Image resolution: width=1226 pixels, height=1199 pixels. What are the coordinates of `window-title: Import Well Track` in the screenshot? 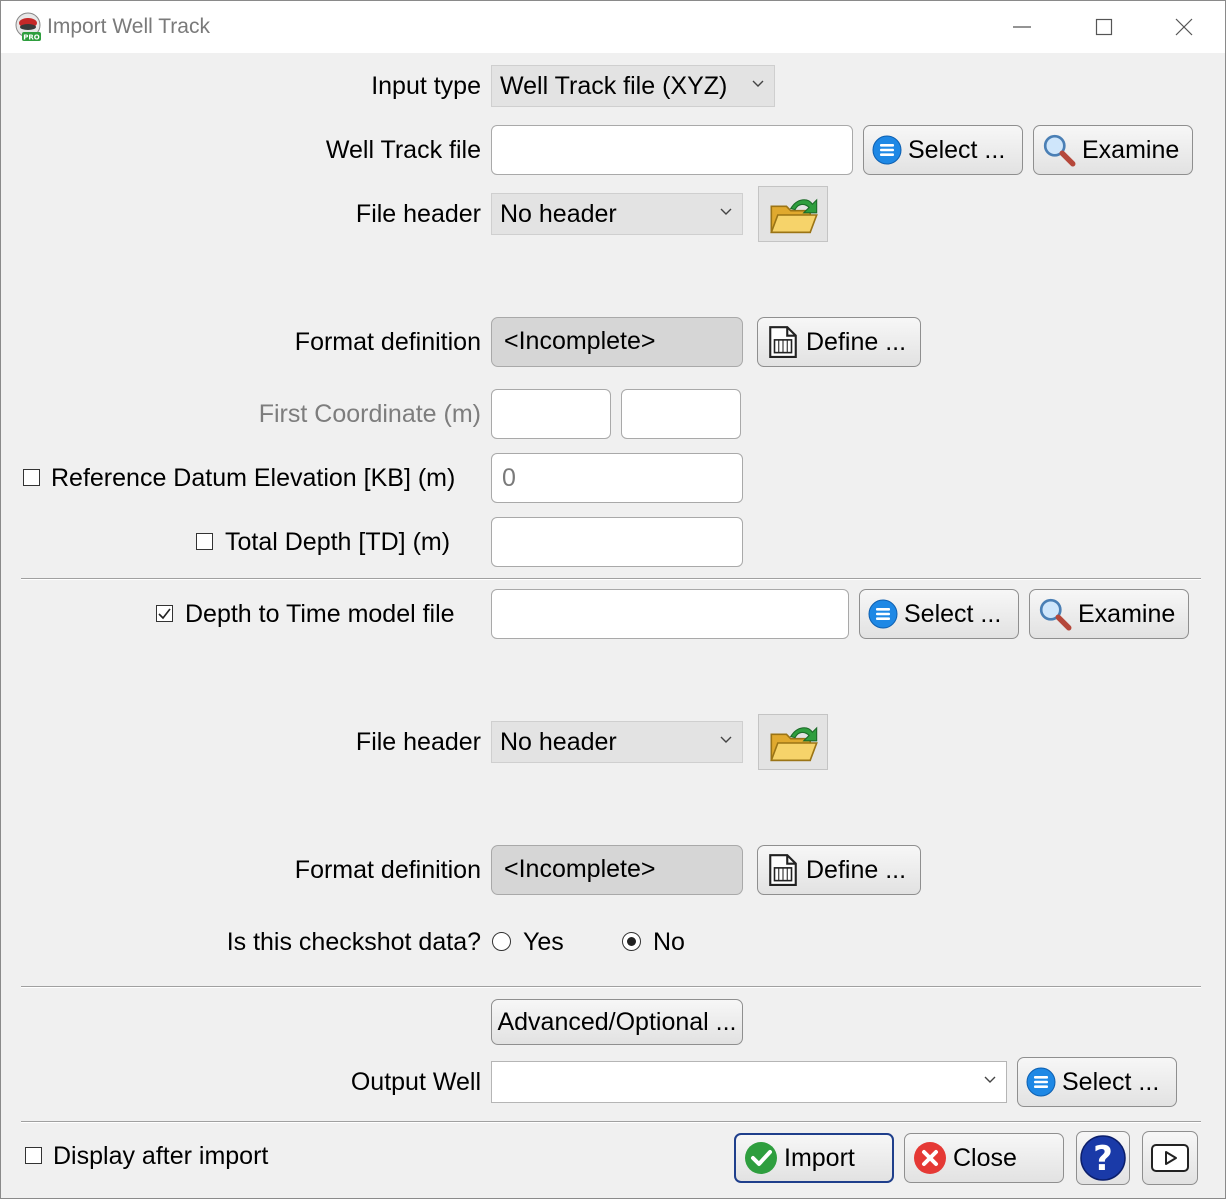 It's located at (128, 26).